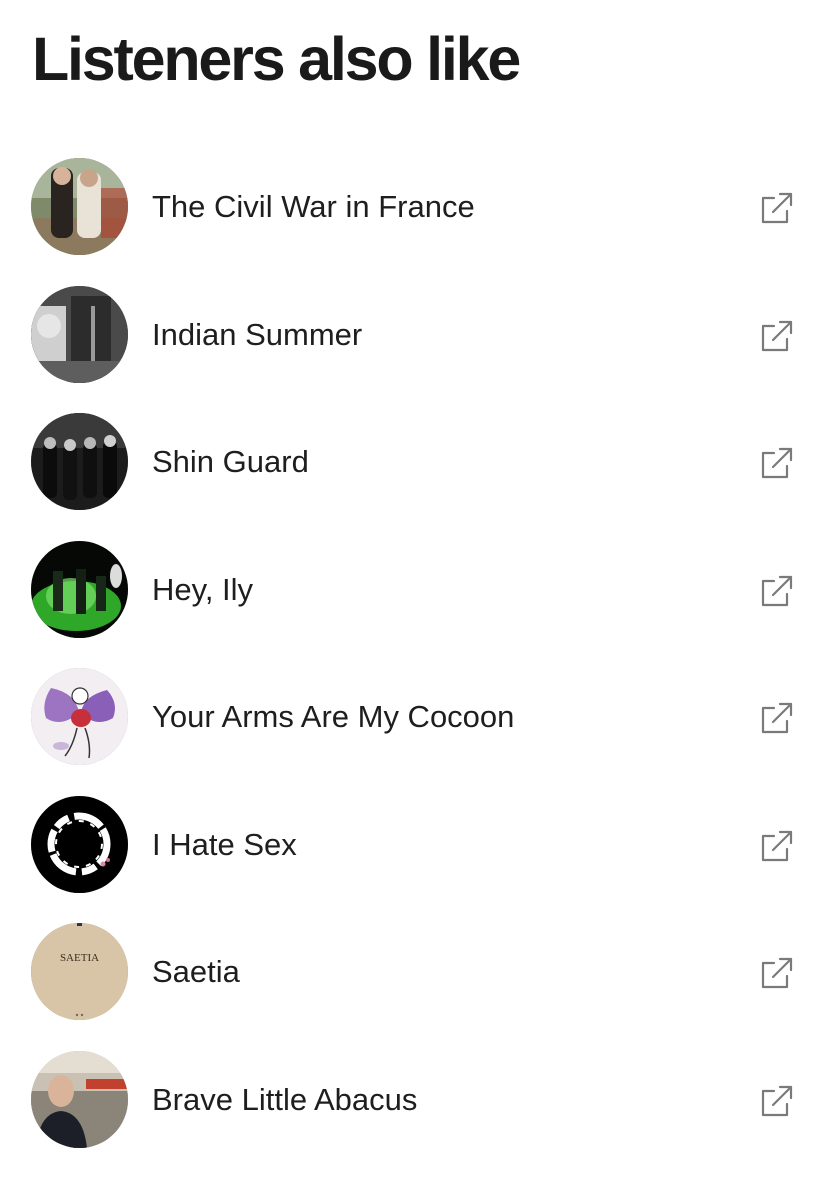 The image size is (824, 1200). I want to click on artist-row-shin-guard: Shin Guard, so click(412, 463).